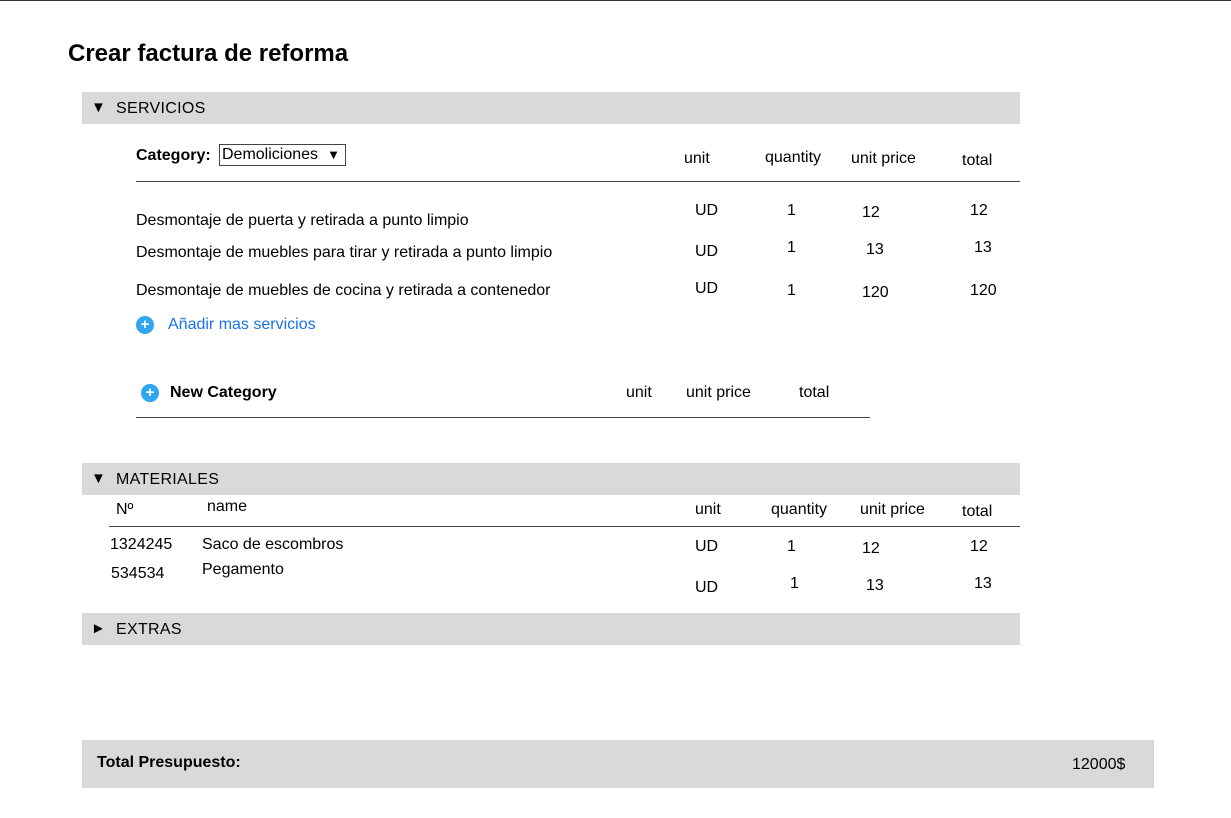 The height and width of the screenshot is (818, 1231). I want to click on servicios-header-quantity: quantity, so click(793, 157).